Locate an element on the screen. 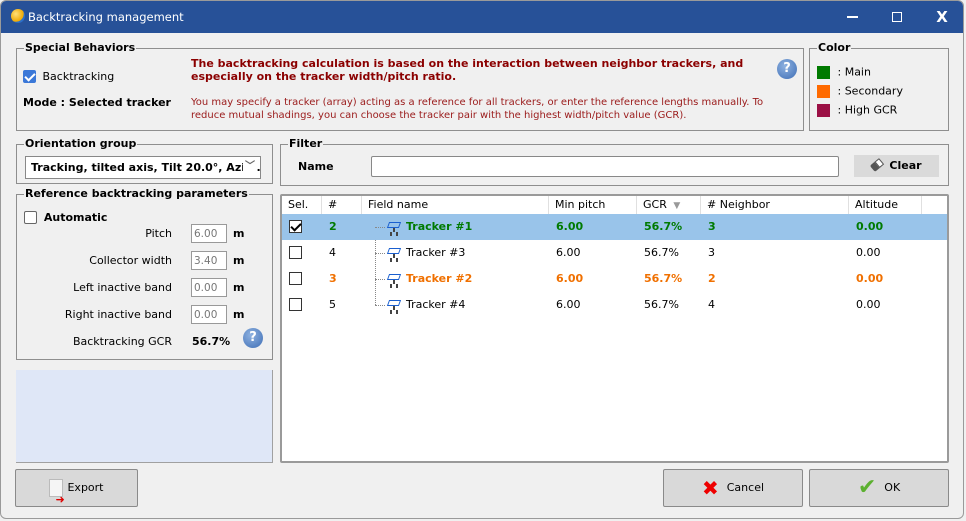  row-number: 5 is located at coordinates (332, 304).